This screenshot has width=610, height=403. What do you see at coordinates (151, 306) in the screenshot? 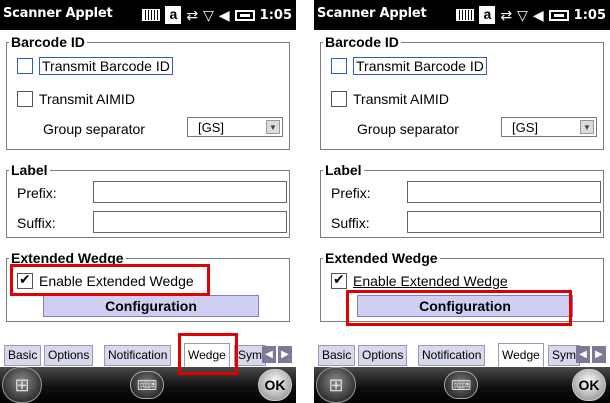
I see `configuration-button: Configuration` at bounding box center [151, 306].